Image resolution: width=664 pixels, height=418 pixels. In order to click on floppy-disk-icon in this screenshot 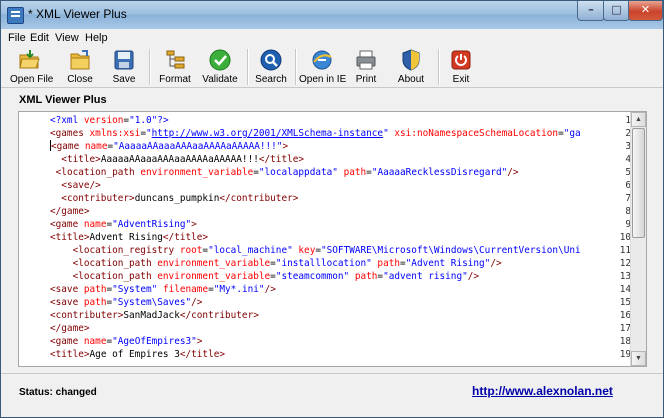, I will do `click(124, 60)`.